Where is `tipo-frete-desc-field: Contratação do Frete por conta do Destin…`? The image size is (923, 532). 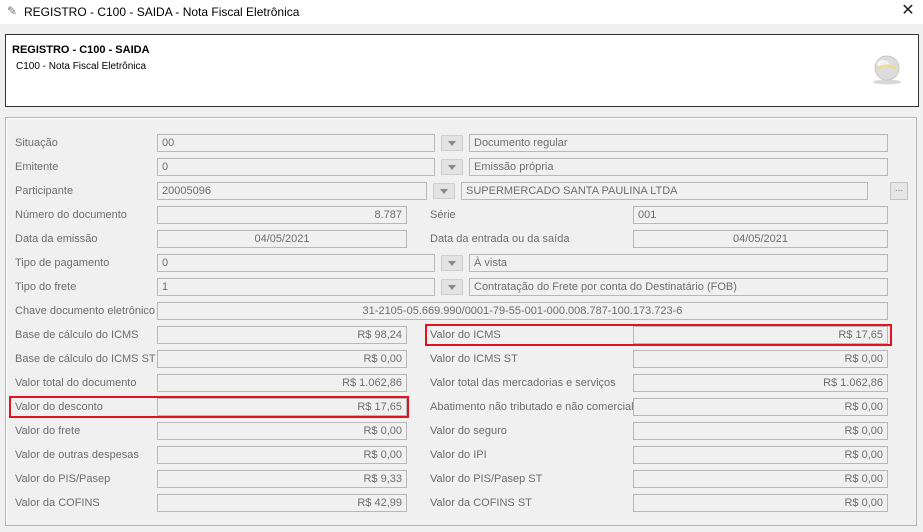
tipo-frete-desc-field: Contratação do Frete por conta do Destin… is located at coordinates (678, 287).